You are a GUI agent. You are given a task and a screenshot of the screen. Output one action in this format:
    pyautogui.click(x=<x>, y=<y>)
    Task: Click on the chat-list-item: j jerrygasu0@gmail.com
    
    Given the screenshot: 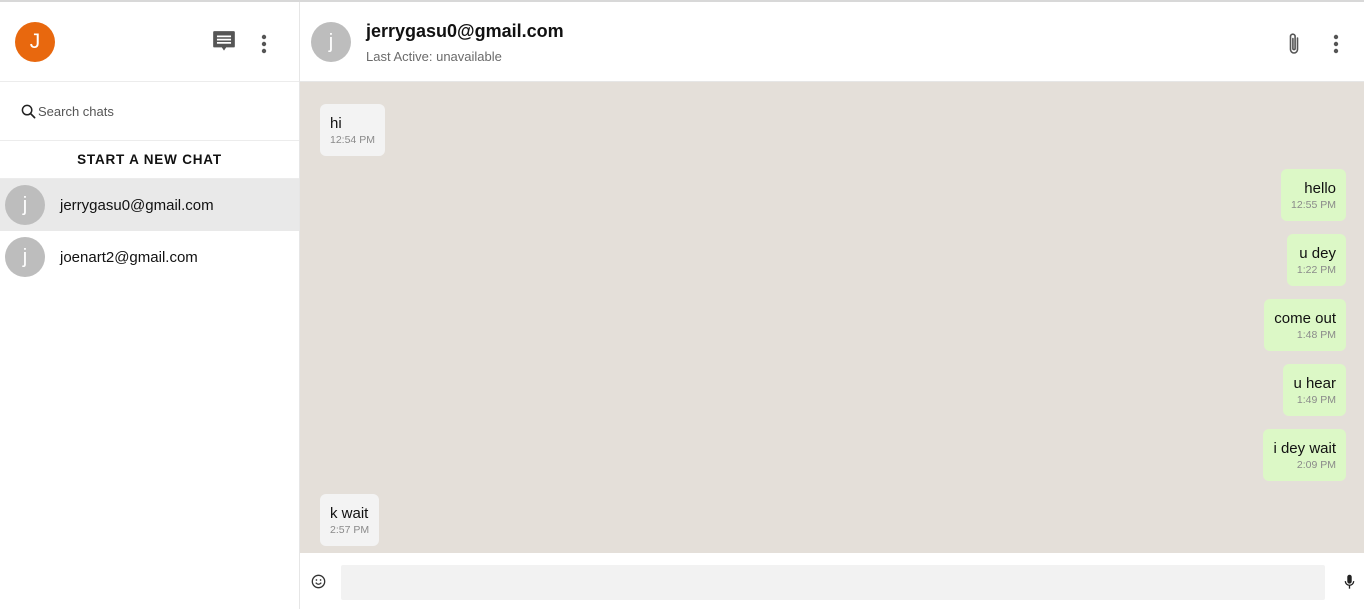 What is the action you would take?
    pyautogui.click(x=149, y=205)
    